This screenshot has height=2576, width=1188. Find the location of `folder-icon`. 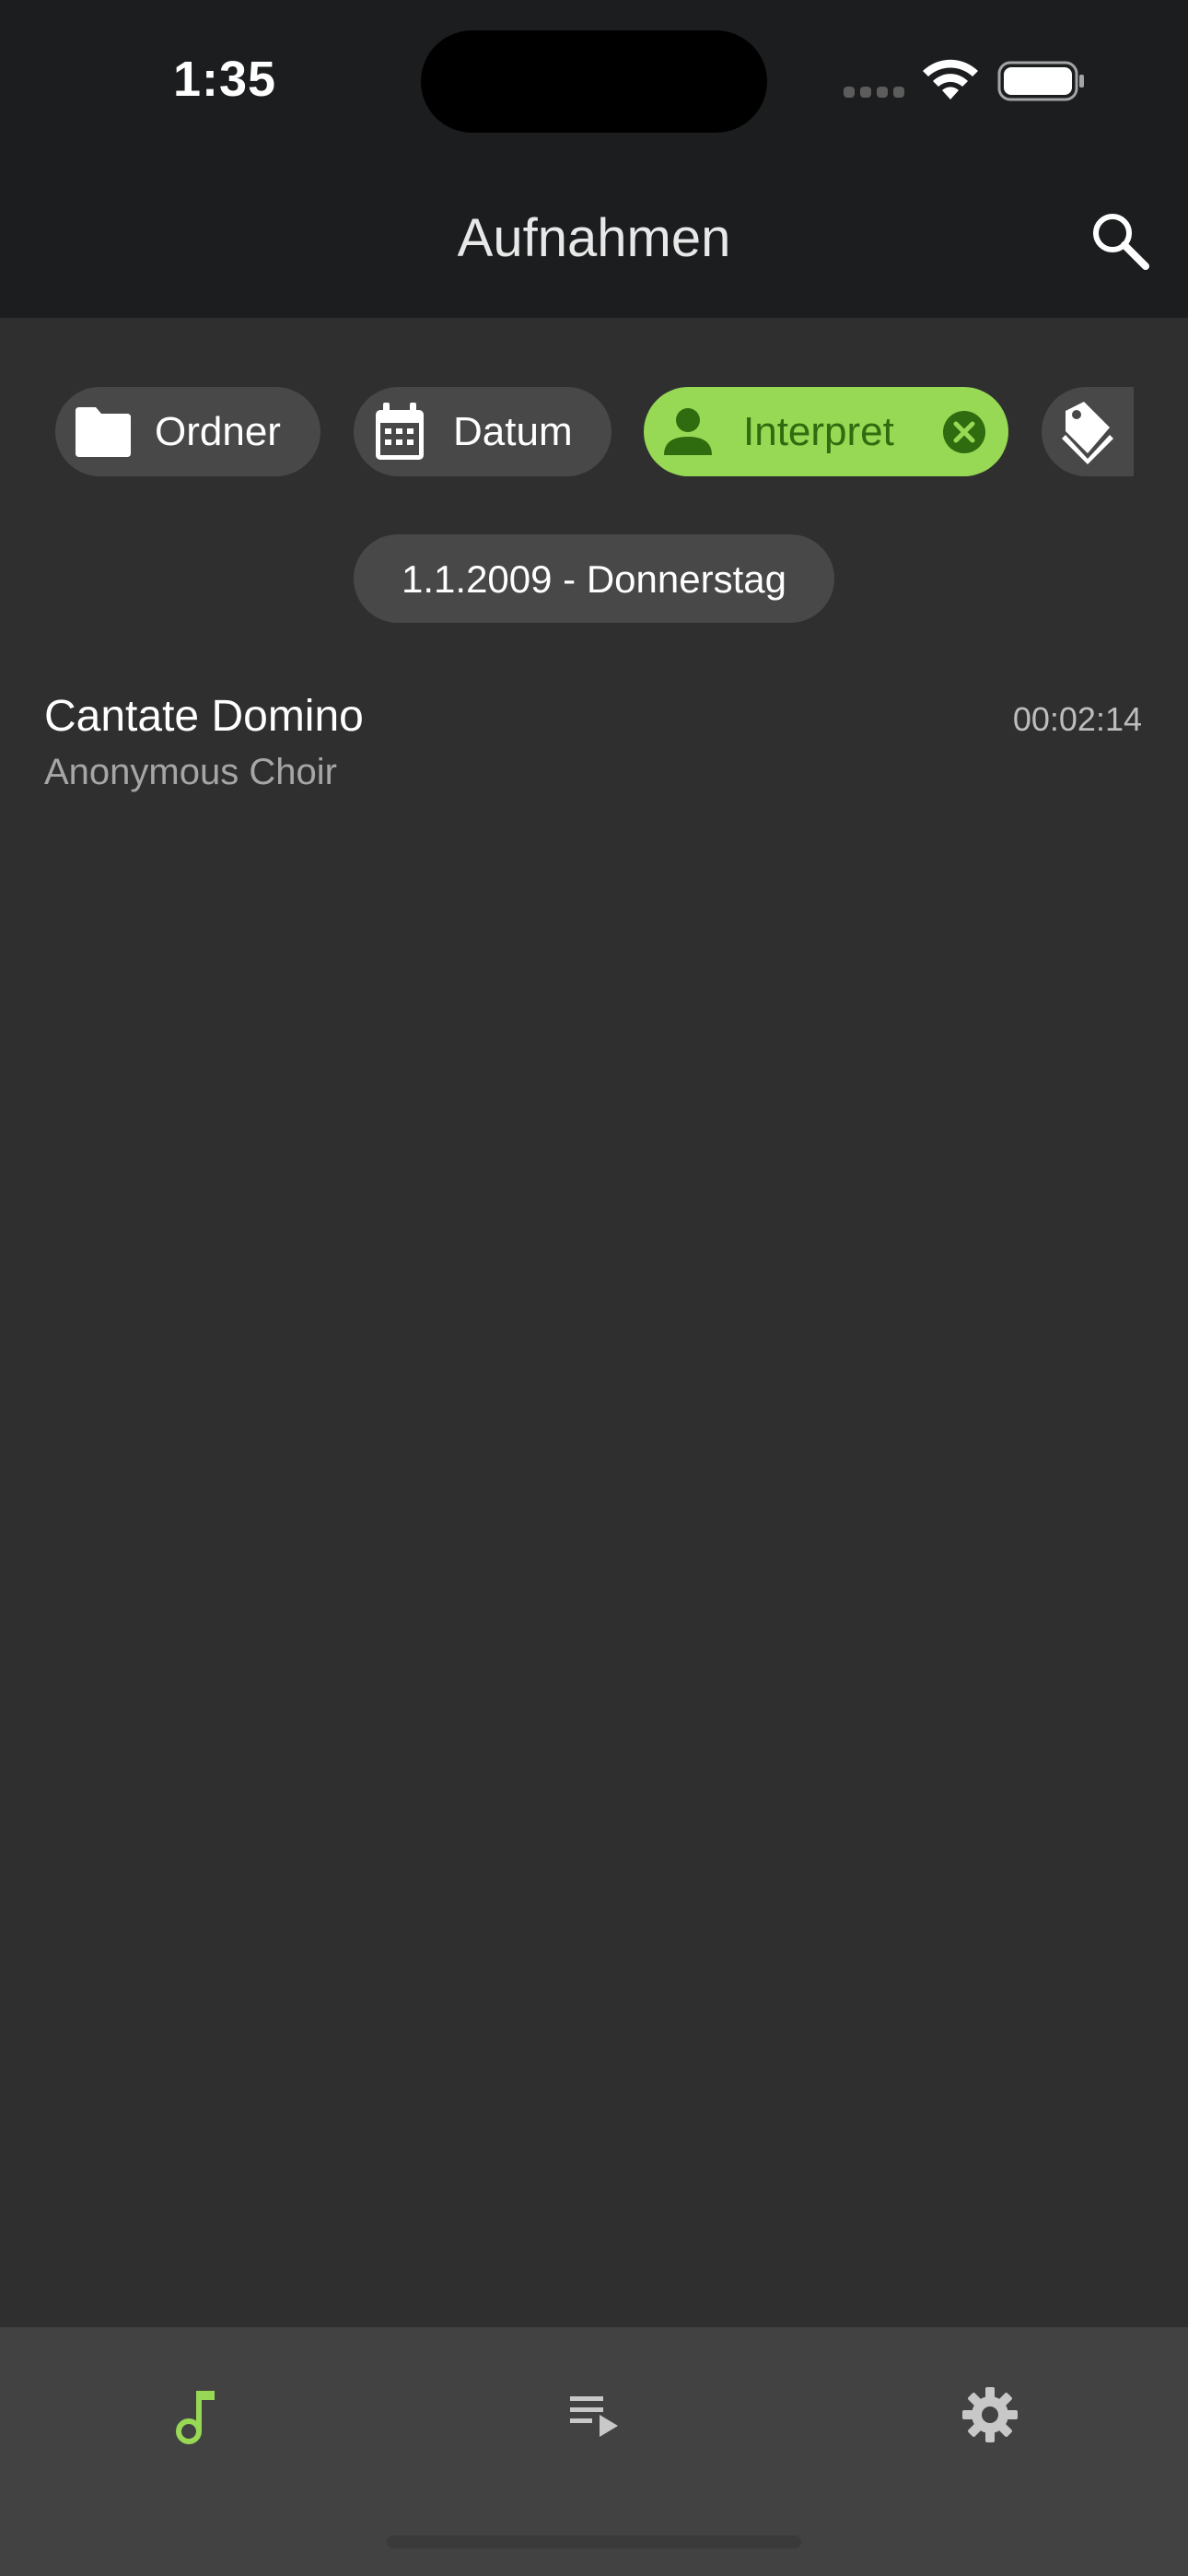

folder-icon is located at coordinates (103, 432).